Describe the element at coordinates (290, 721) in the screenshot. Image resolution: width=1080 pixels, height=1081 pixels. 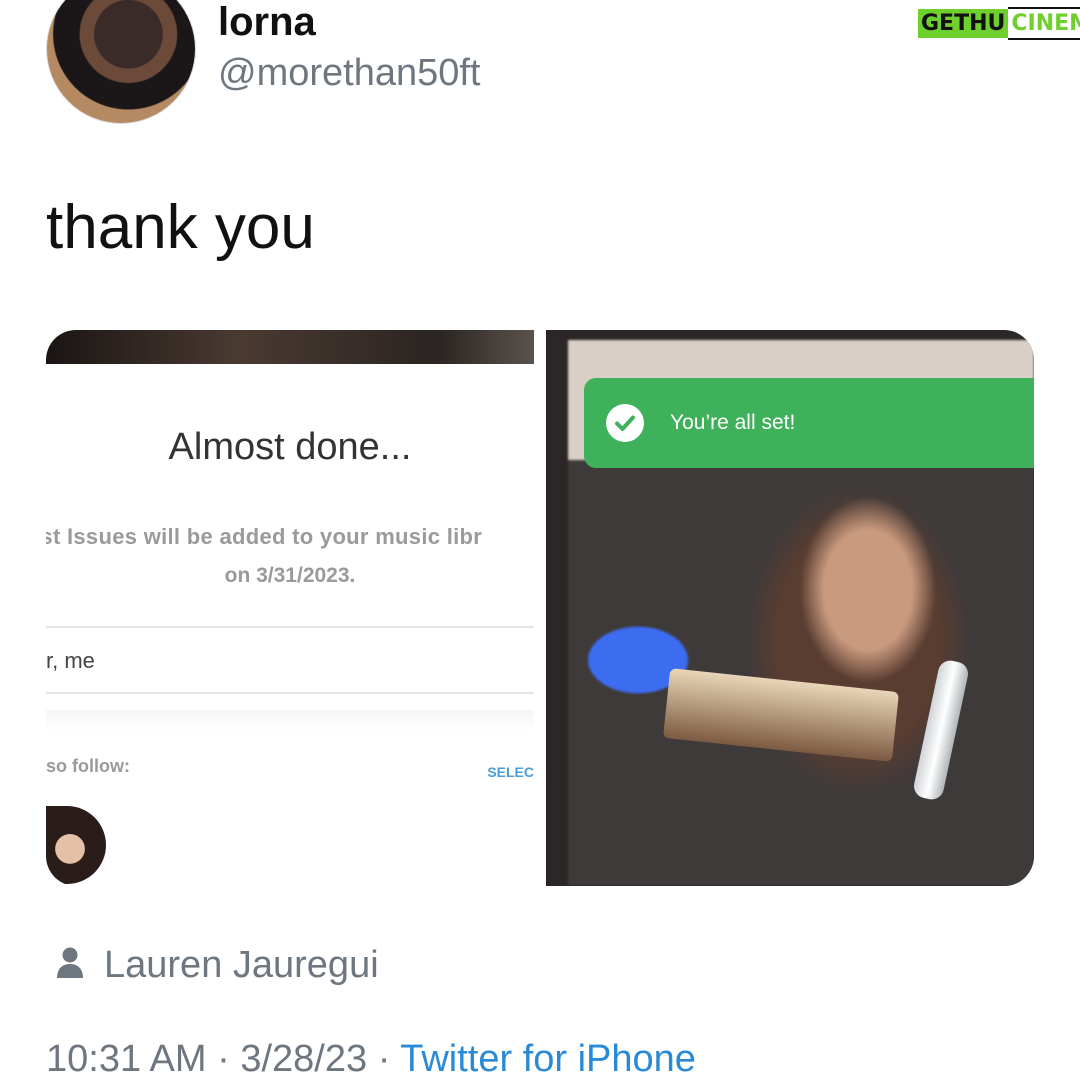
I see `section-gap` at that location.